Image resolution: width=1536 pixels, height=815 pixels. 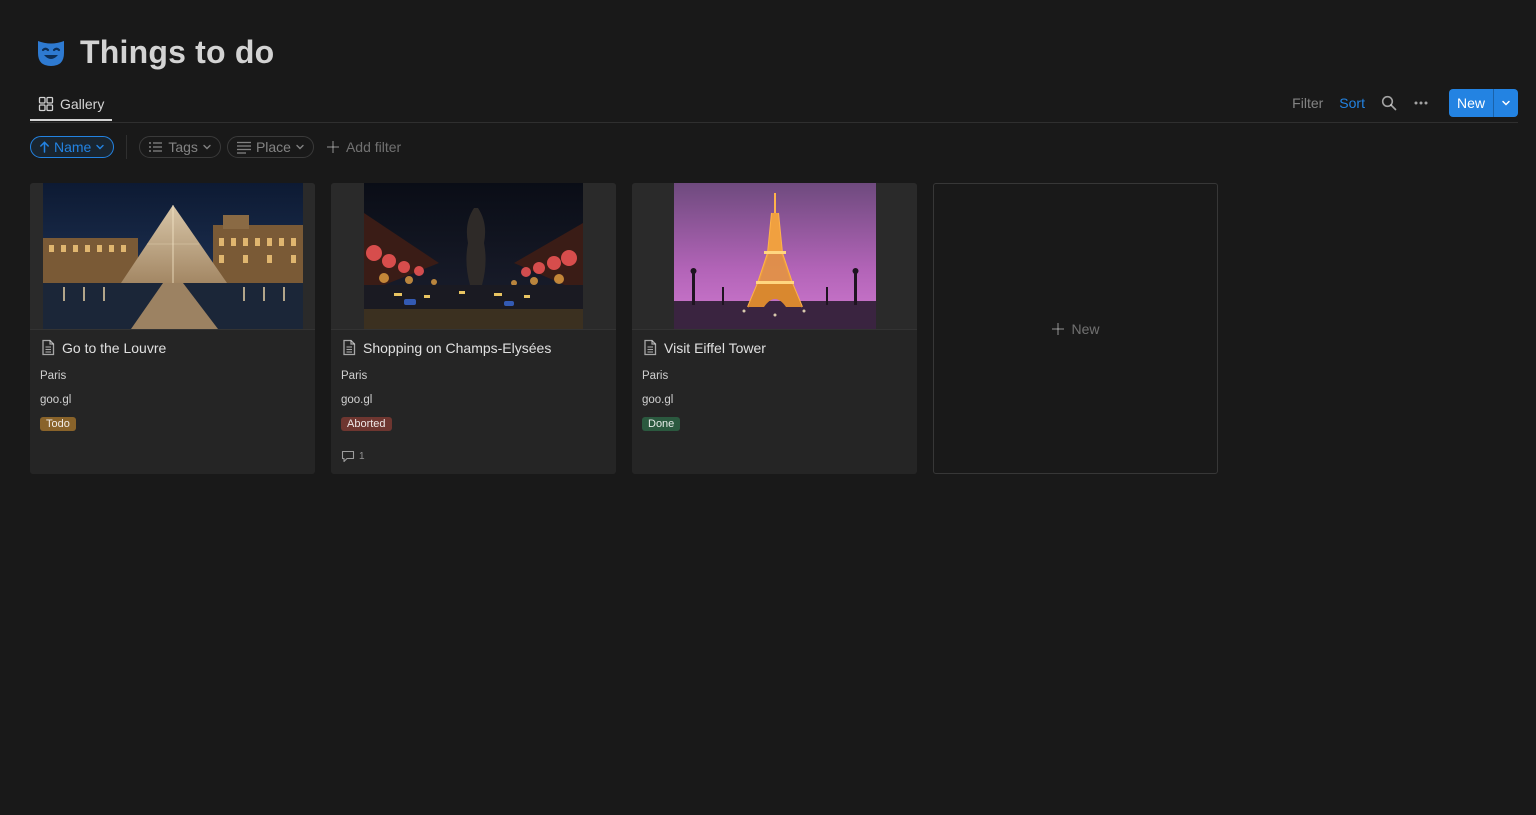 I want to click on sort-chip-label: Name, so click(x=73, y=147).